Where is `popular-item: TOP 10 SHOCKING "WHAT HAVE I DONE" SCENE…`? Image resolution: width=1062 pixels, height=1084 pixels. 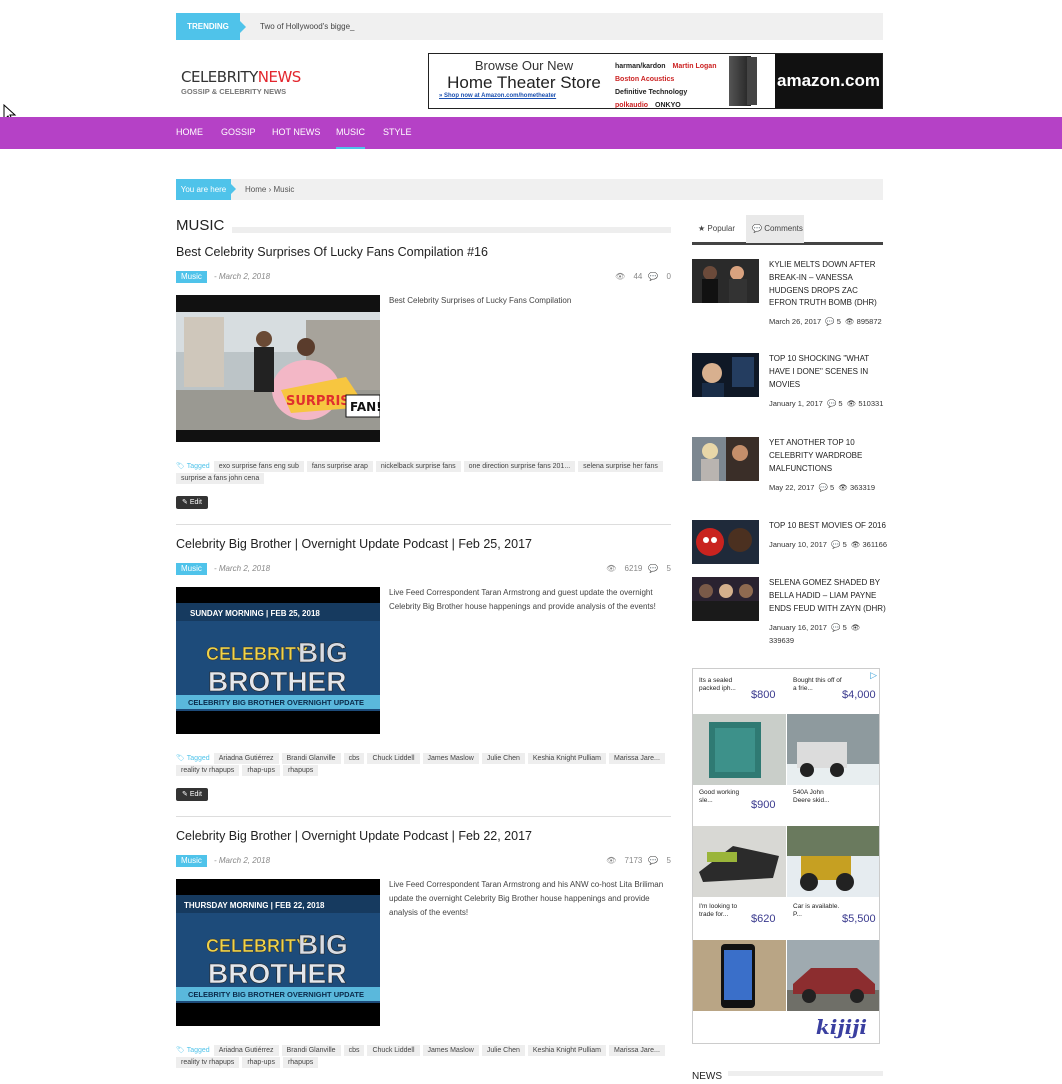
popular-item: TOP 10 SHOCKING "WHAT HAVE I DONE" SCENE… is located at coordinates (787, 393).